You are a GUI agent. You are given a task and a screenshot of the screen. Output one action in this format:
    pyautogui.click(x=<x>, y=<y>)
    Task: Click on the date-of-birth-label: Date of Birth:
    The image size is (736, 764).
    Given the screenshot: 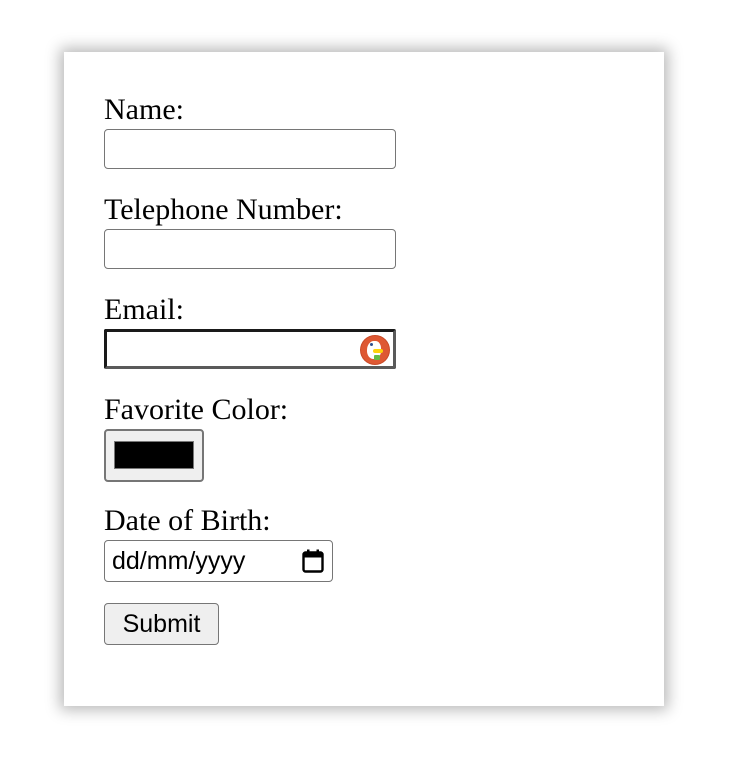 What is the action you would take?
    pyautogui.click(x=187, y=520)
    